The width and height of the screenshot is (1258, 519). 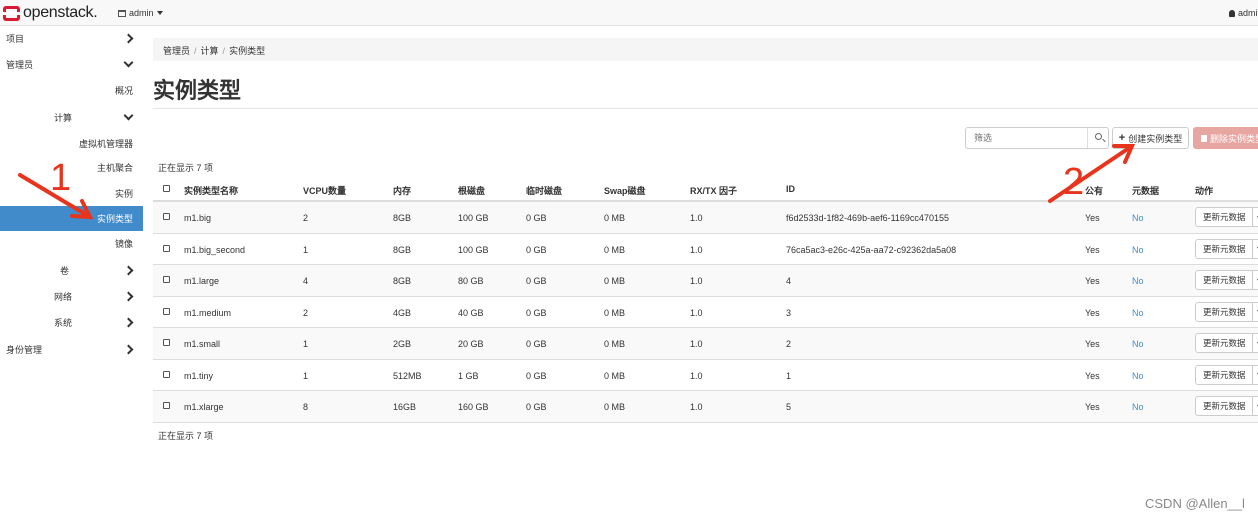 I want to click on swap-disk-value: 0 MB, so click(x=615, y=375).